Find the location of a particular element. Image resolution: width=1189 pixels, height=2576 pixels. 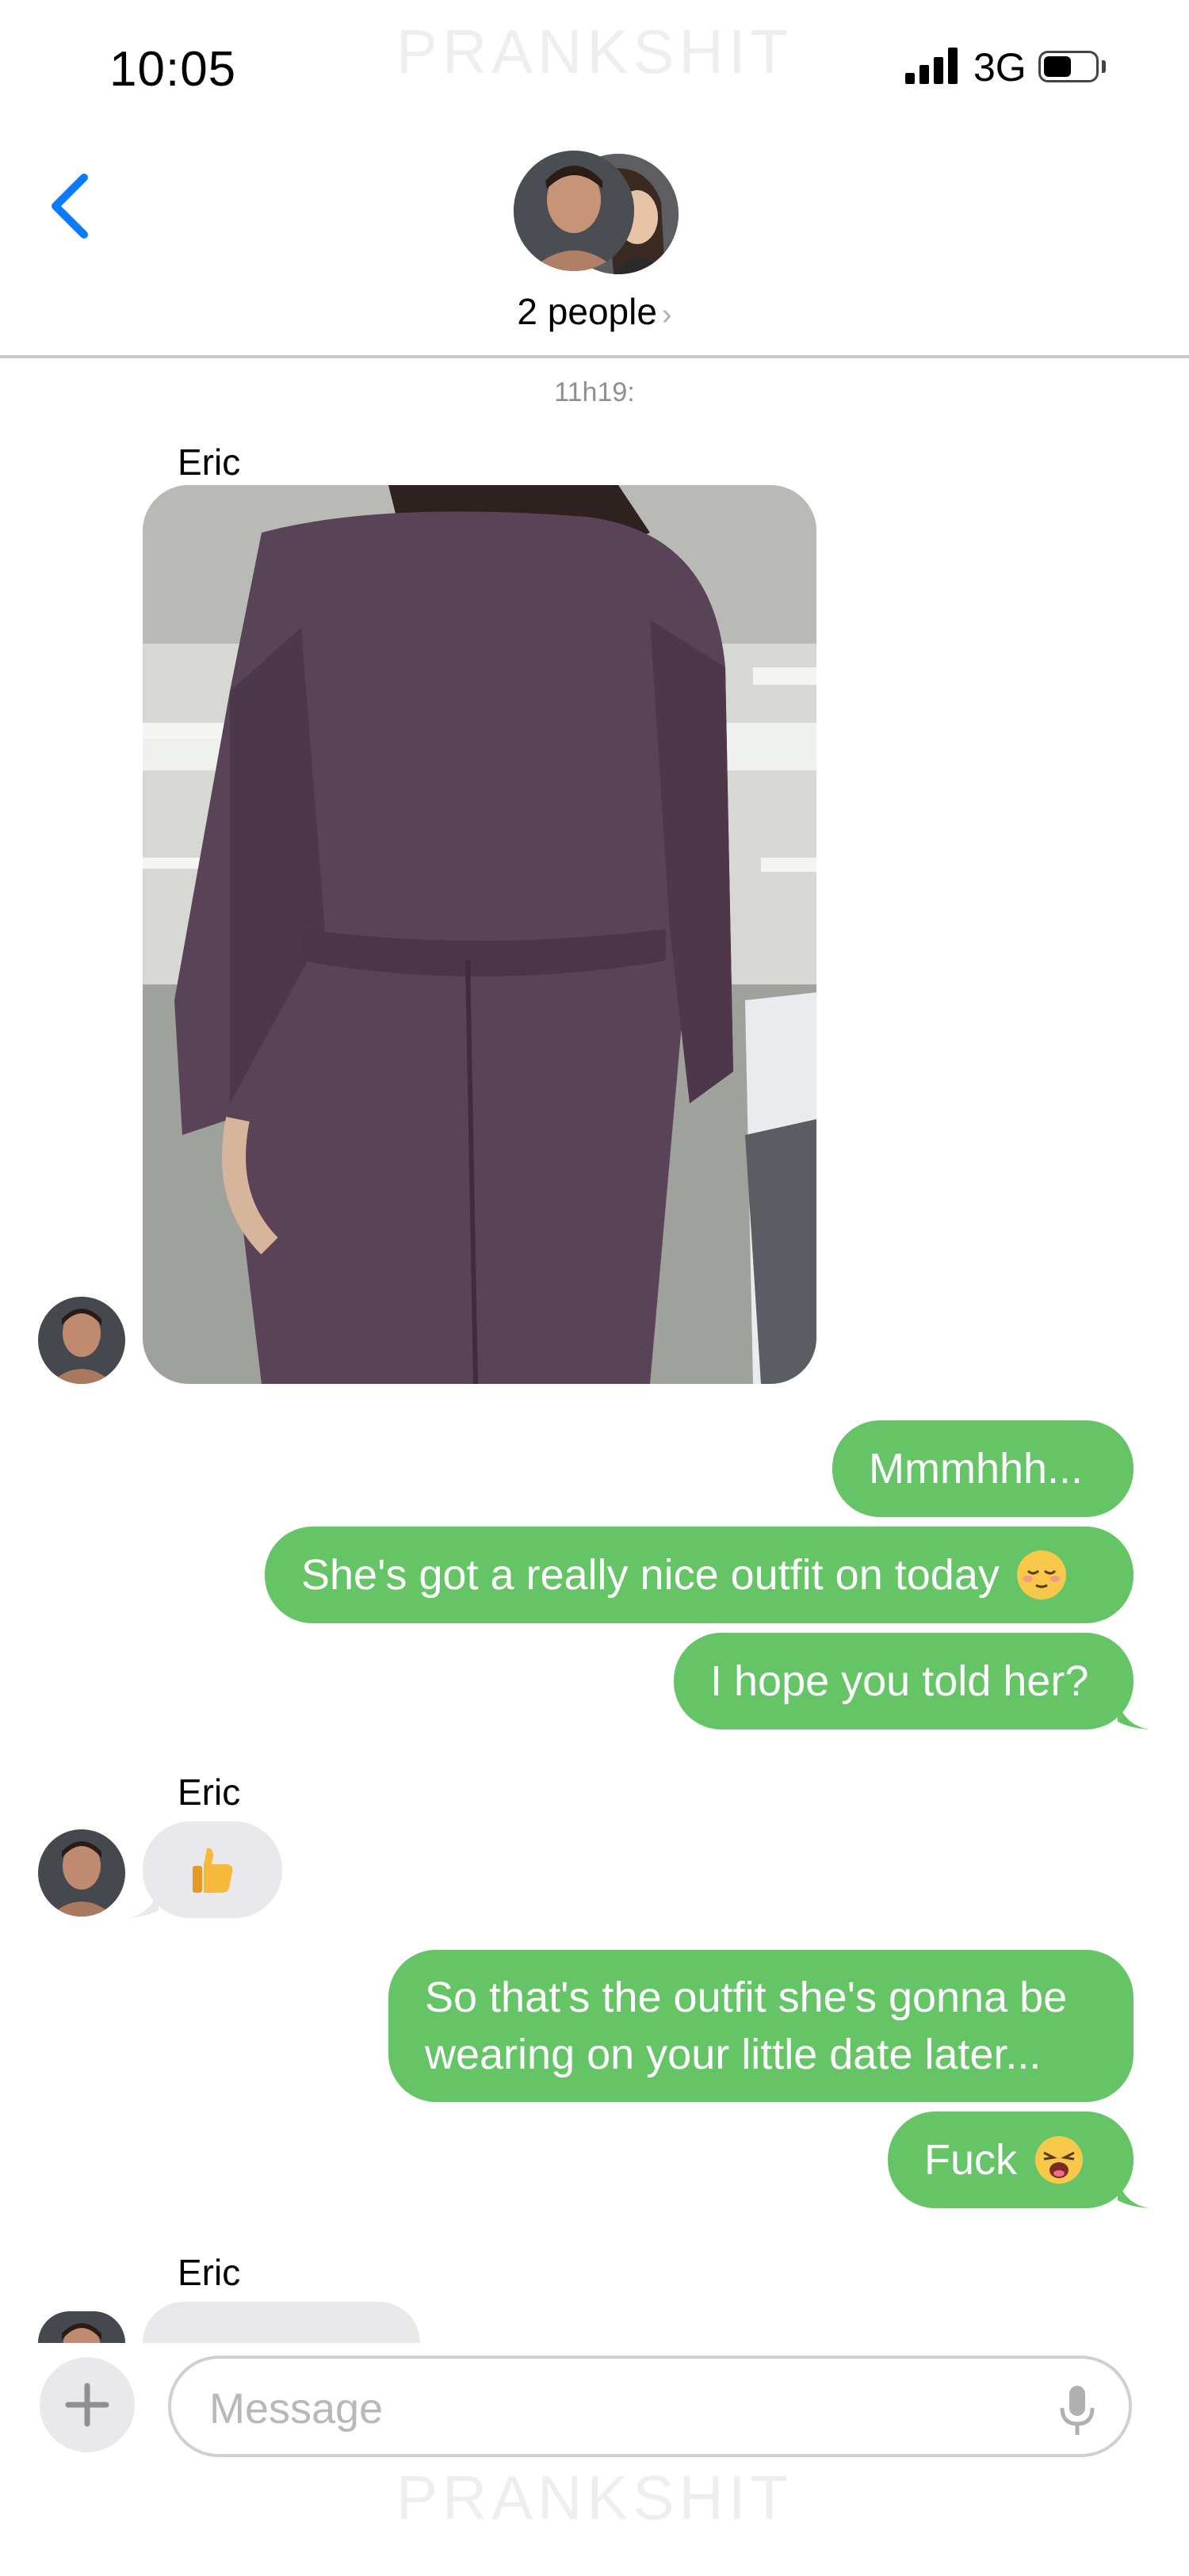

message-text: She's got a really nice outfit on today is located at coordinates (650, 1575).